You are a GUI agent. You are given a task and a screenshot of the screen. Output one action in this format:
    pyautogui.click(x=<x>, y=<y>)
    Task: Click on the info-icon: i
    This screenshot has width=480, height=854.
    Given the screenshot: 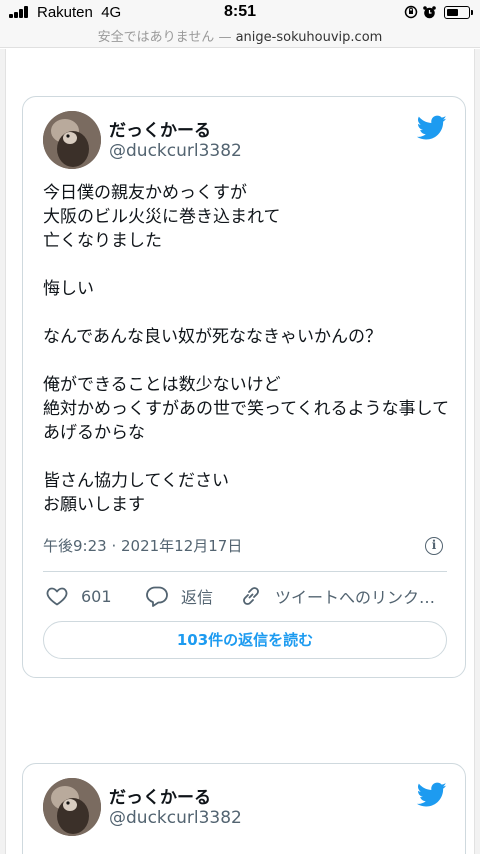 What is the action you would take?
    pyautogui.click(x=434, y=546)
    